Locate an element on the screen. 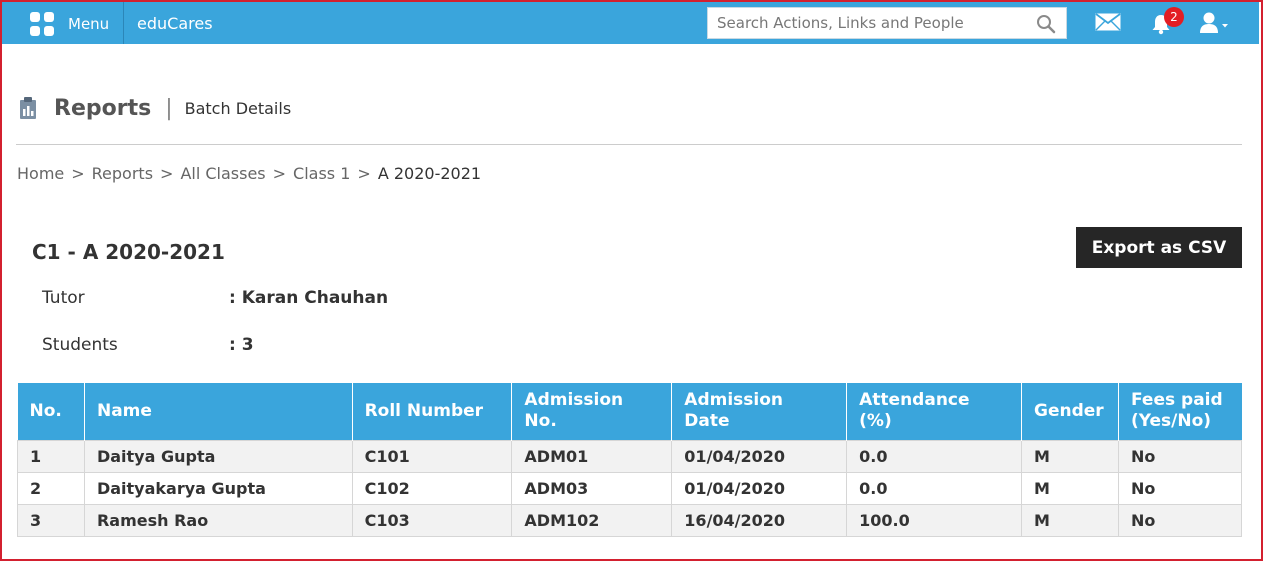 The width and height of the screenshot is (1263, 561). menu-button: Menu is located at coordinates (69, 24).